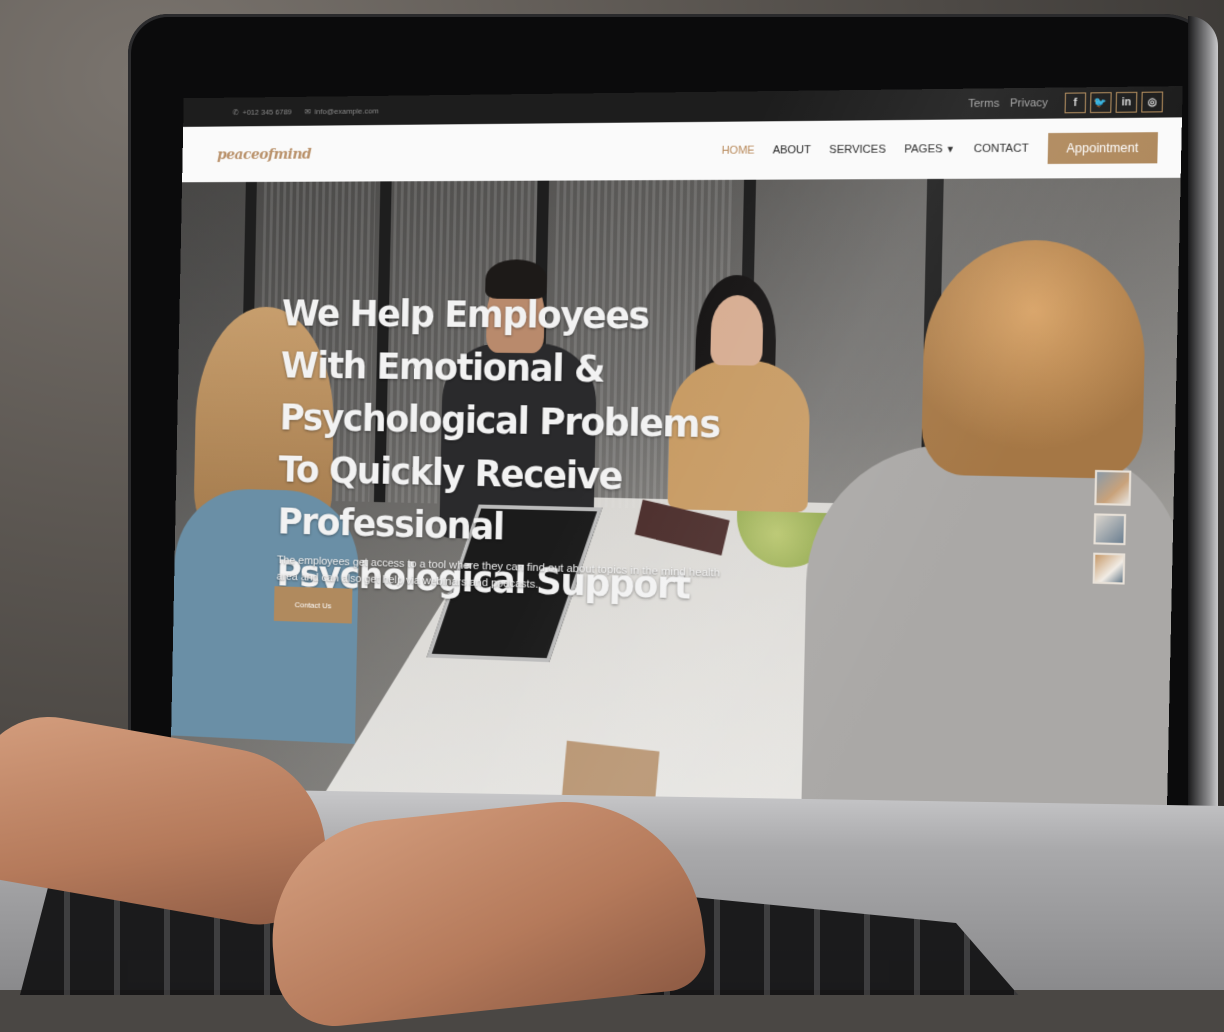 This screenshot has width=1224, height=1032. Describe the element at coordinates (984, 104) in the screenshot. I see `terms-link: Terms` at that location.